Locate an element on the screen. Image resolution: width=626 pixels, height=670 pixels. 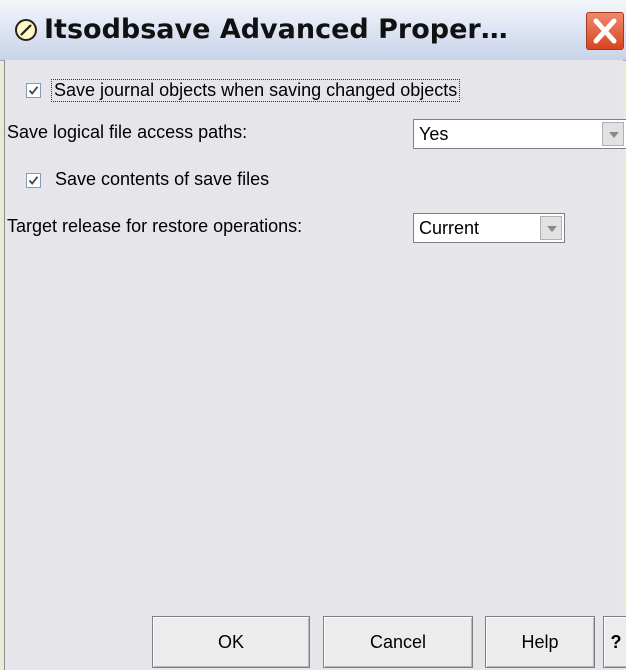
save-files-checkbox is located at coordinates (33, 180).